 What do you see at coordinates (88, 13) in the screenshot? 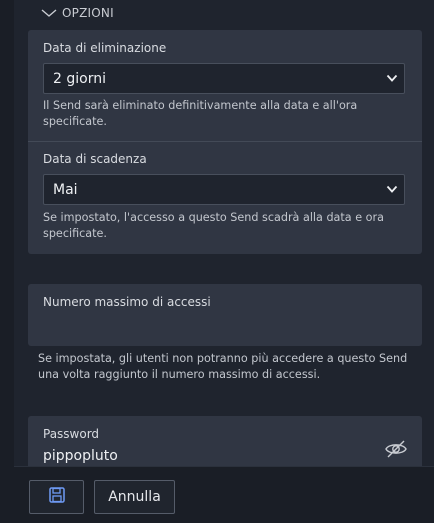
I see `options-section-title: OPZIONI` at bounding box center [88, 13].